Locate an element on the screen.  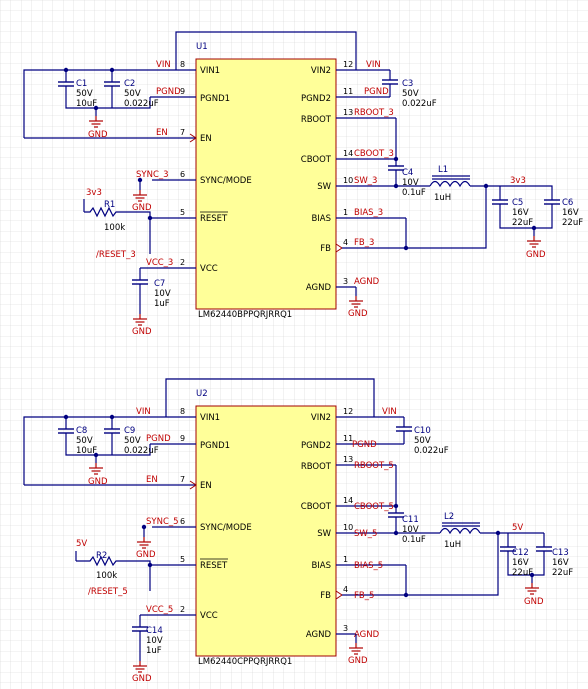
pin-number: 4 is located at coordinates (345, 589).